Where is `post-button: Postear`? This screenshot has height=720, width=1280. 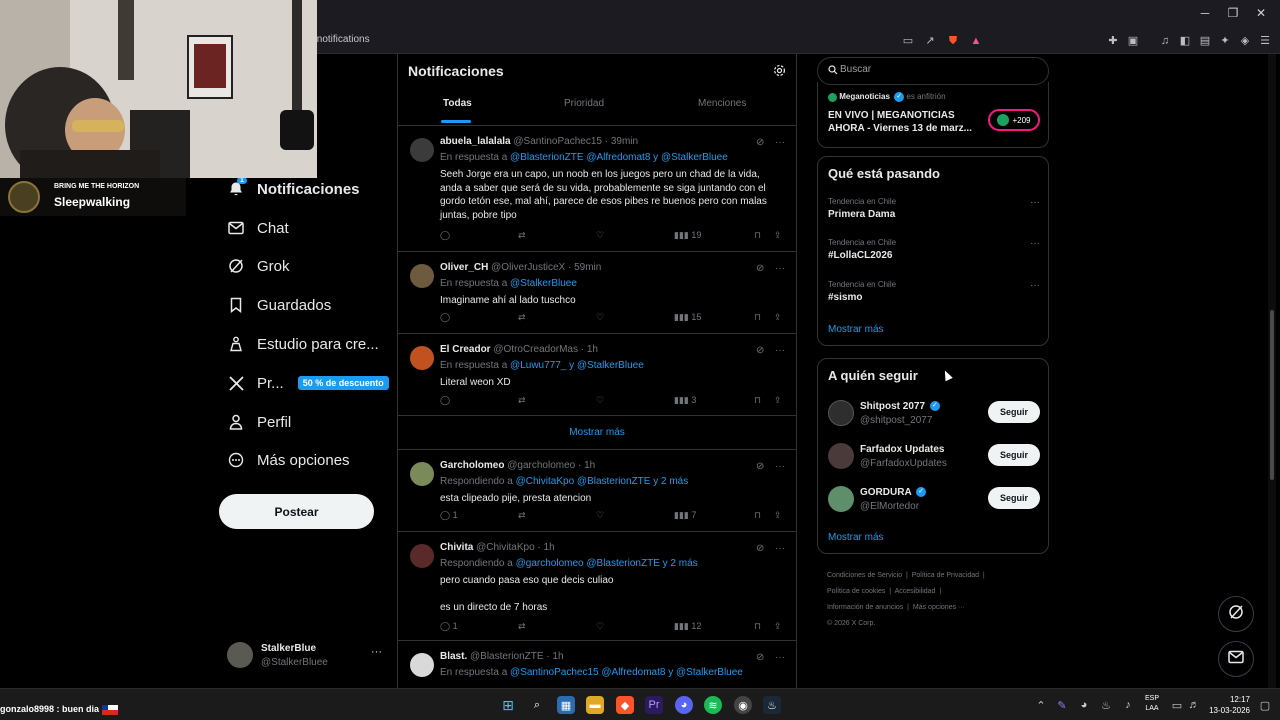 post-button: Postear is located at coordinates (296, 511).